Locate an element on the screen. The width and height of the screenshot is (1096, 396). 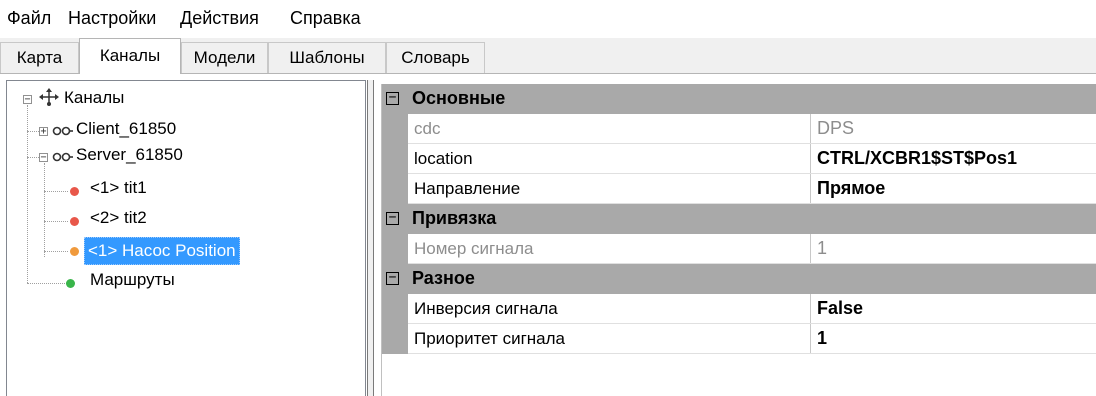
property-value: DPS is located at coordinates (836, 128).